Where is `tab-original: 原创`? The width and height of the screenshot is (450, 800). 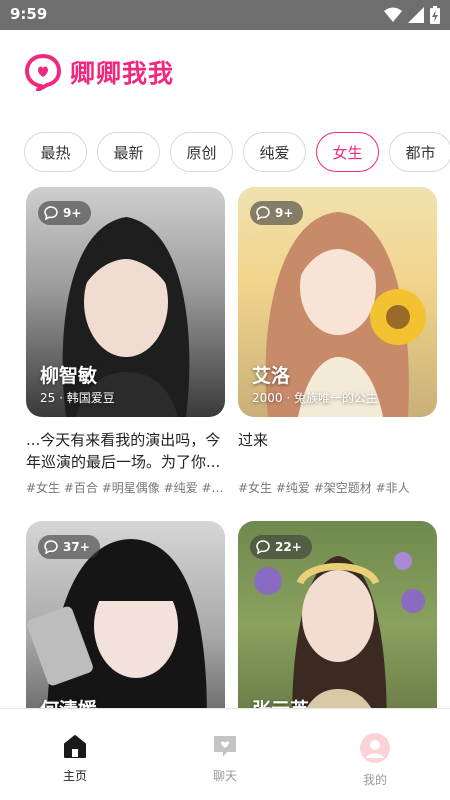
tab-original: 原创 is located at coordinates (201, 152).